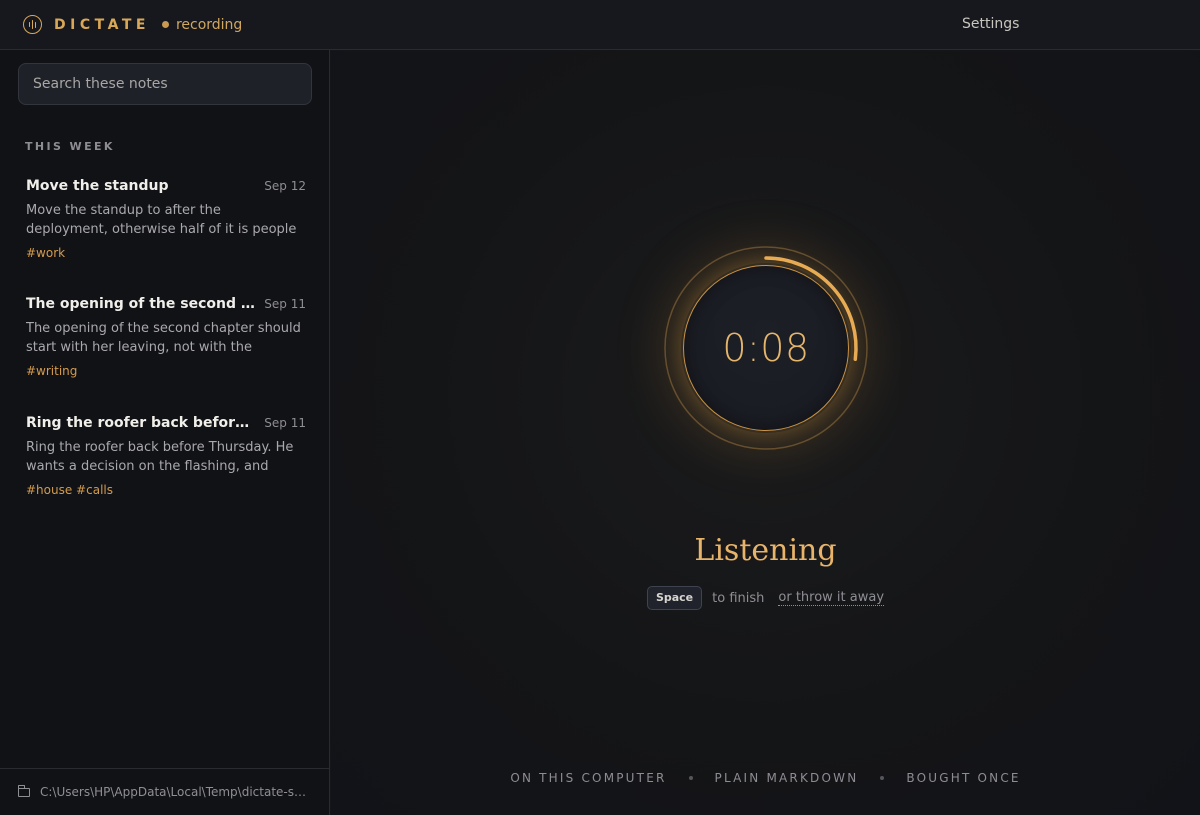  Describe the element at coordinates (165, 84) in the screenshot. I see `search-input` at that location.